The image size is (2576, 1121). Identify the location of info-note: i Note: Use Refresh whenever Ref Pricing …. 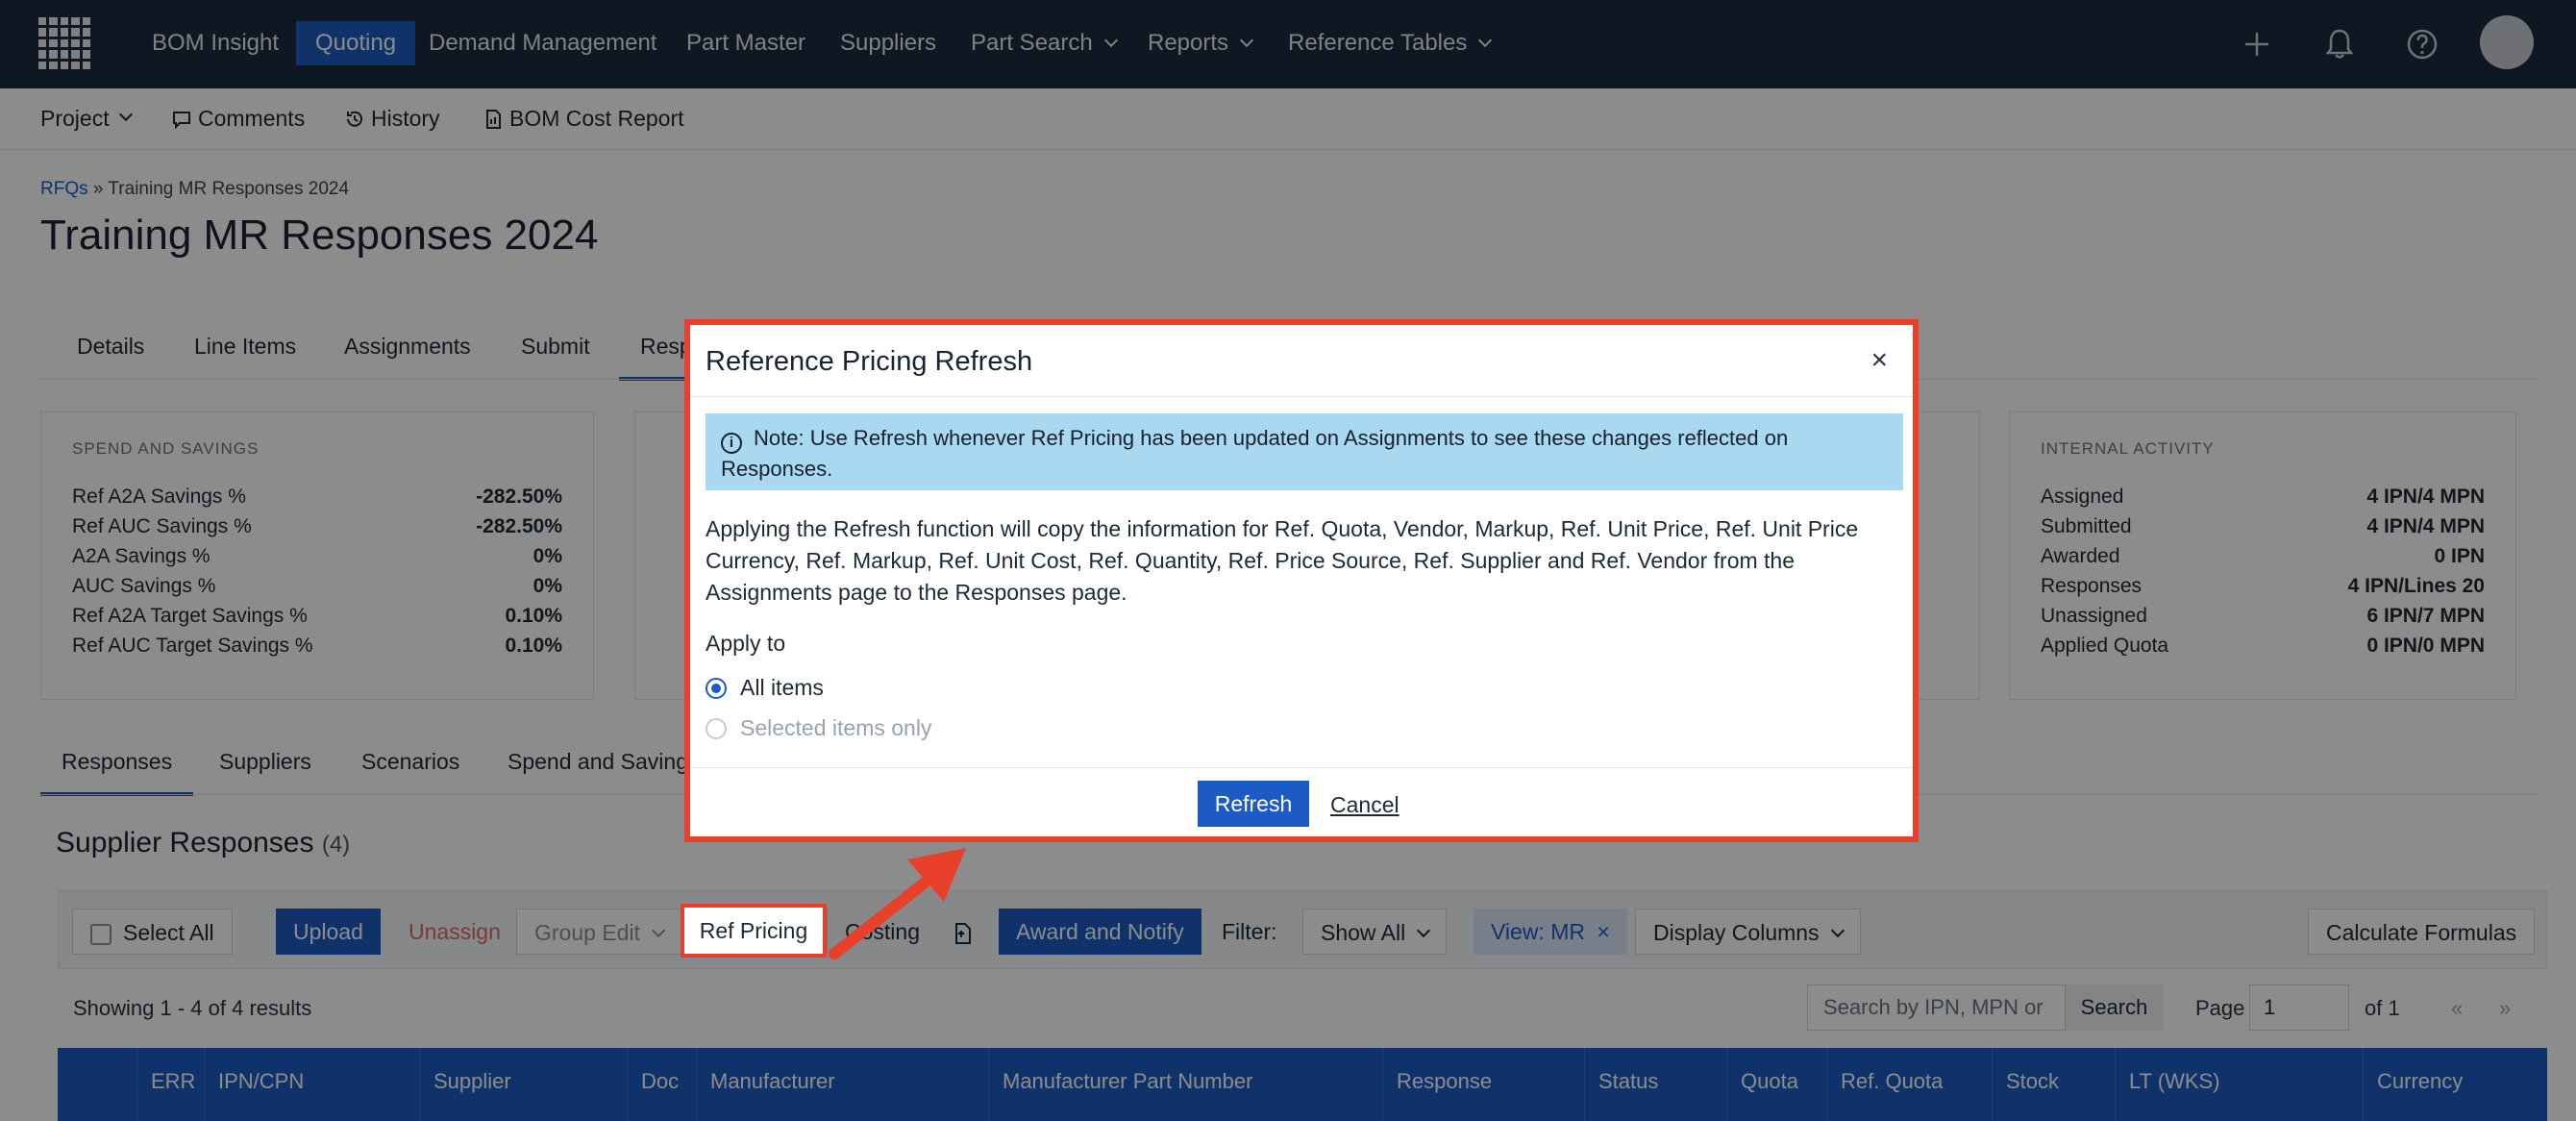
(1304, 452).